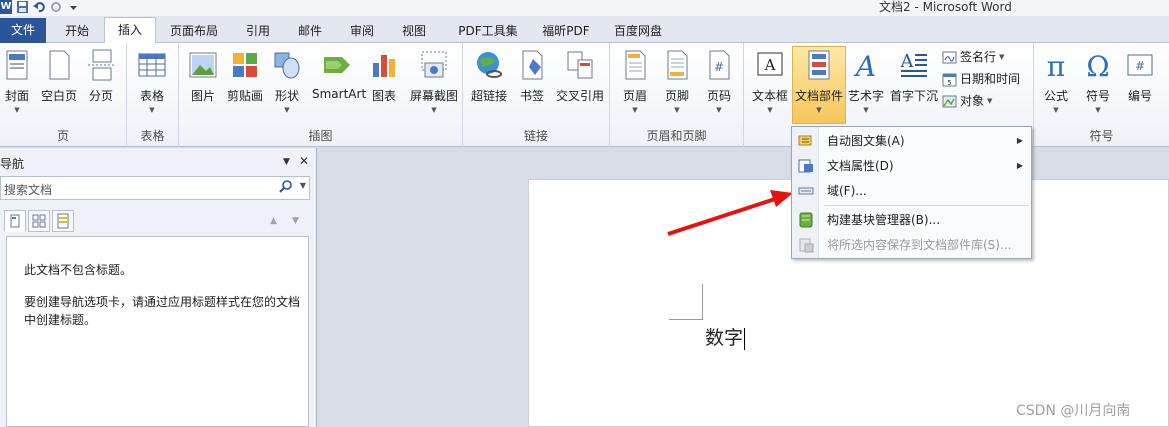 The image size is (1169, 427). Describe the element at coordinates (152, 80) in the screenshot. I see `table-button: 表格 ▼` at that location.